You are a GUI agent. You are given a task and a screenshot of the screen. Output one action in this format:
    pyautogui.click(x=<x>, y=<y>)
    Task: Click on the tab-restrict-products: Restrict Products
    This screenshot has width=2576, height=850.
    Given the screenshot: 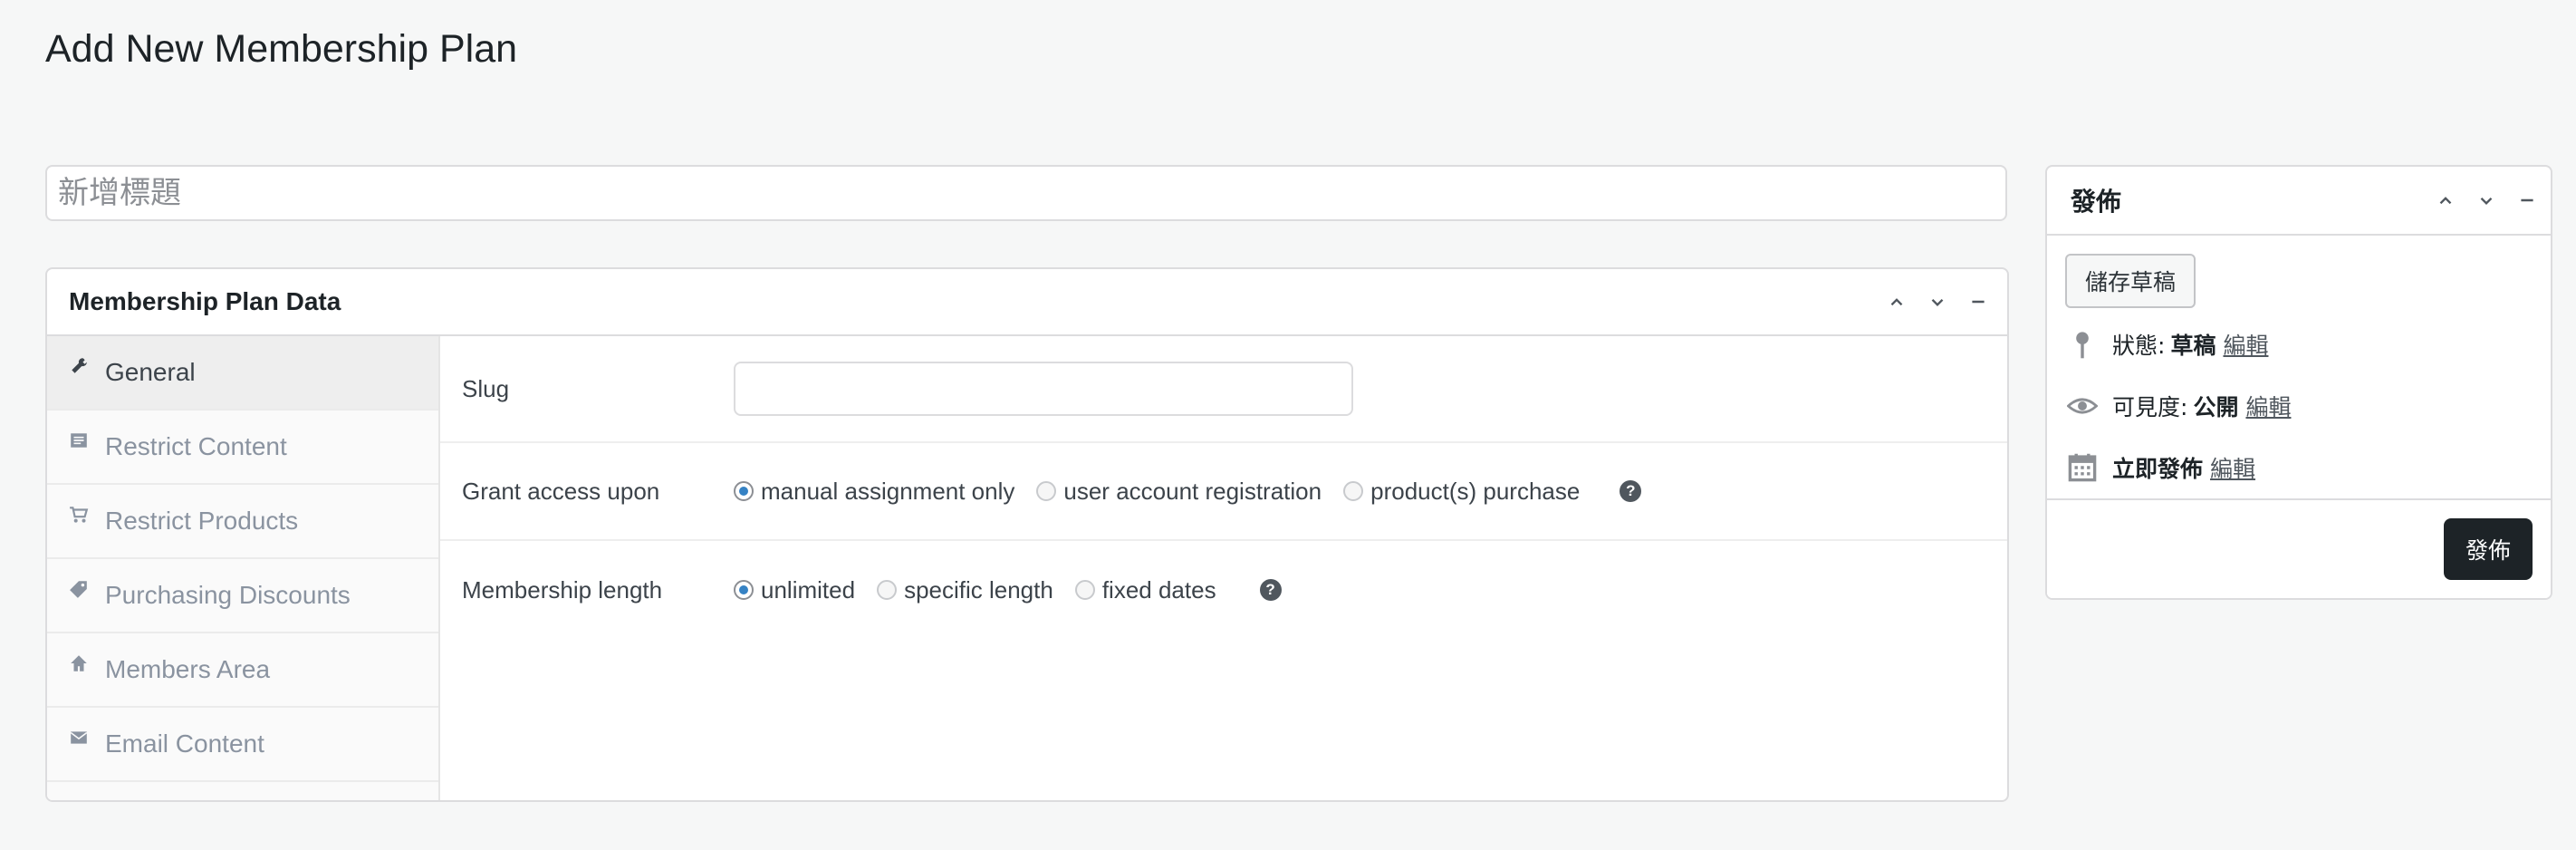 What is the action you would take?
    pyautogui.click(x=242, y=522)
    